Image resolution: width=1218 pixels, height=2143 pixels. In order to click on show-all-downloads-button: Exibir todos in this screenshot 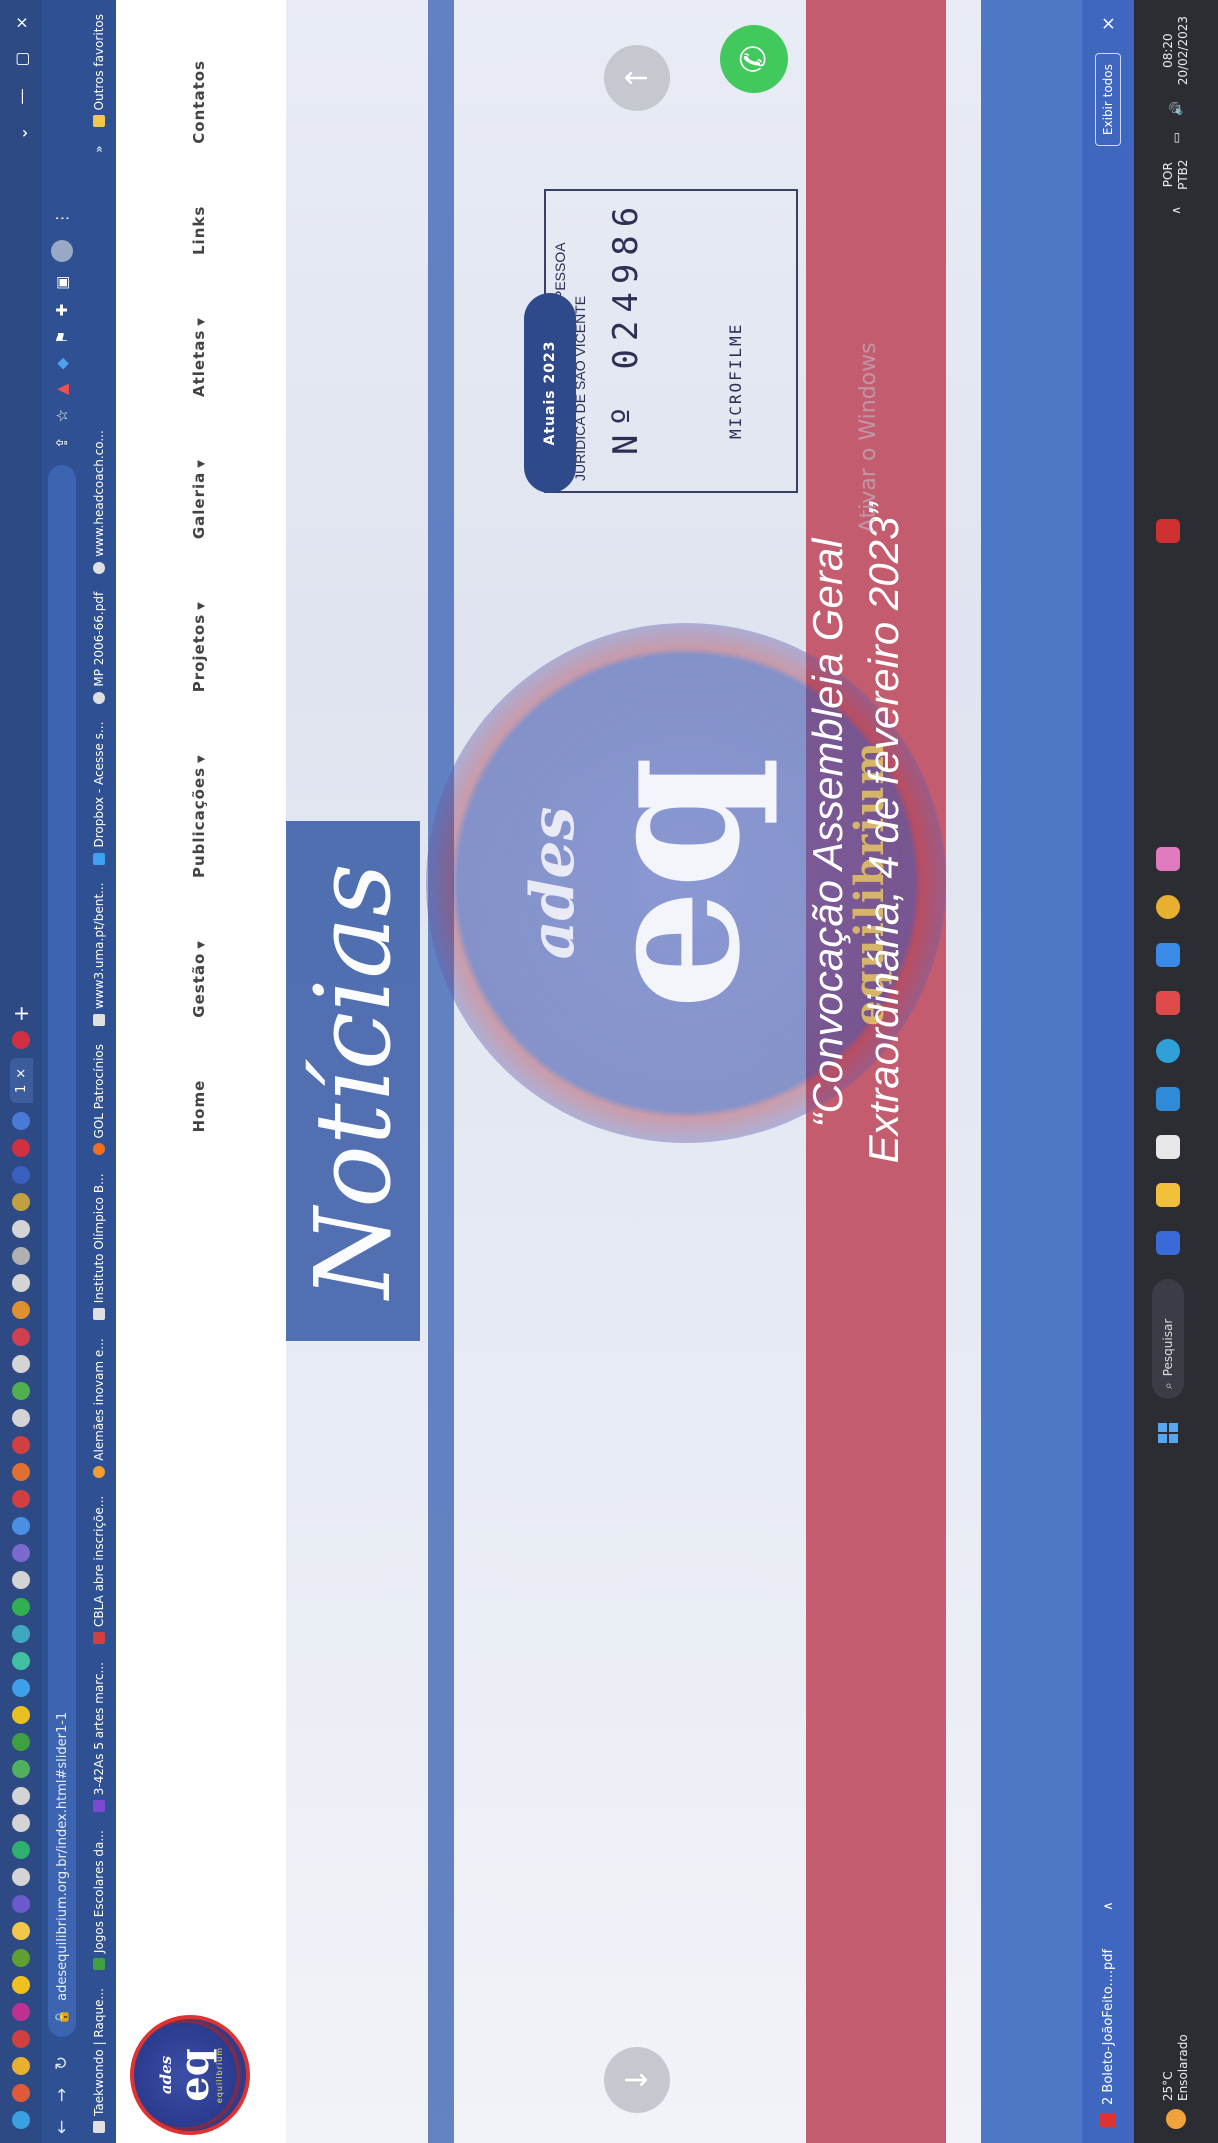, I will do `click(1108, 100)`.